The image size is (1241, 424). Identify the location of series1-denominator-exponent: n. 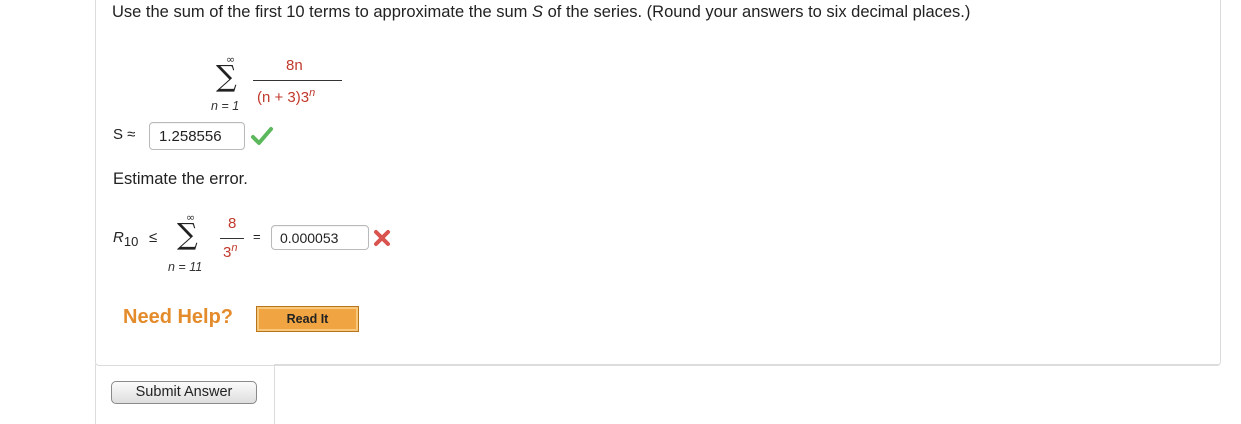
(312, 93).